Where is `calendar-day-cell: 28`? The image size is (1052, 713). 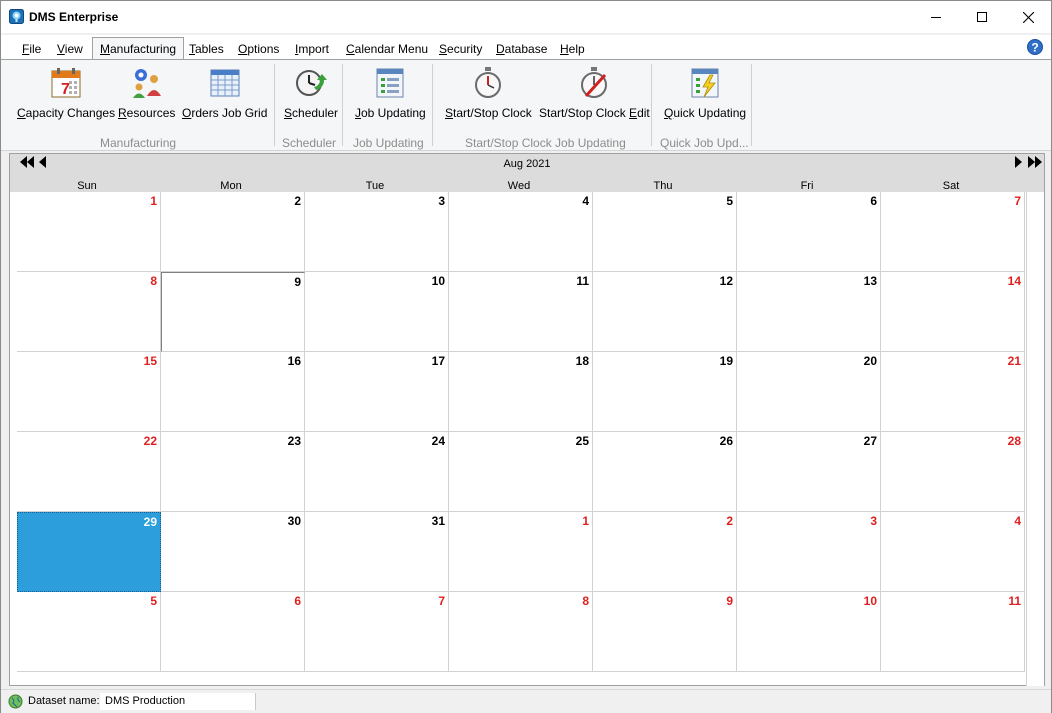 calendar-day-cell: 28 is located at coordinates (953, 472).